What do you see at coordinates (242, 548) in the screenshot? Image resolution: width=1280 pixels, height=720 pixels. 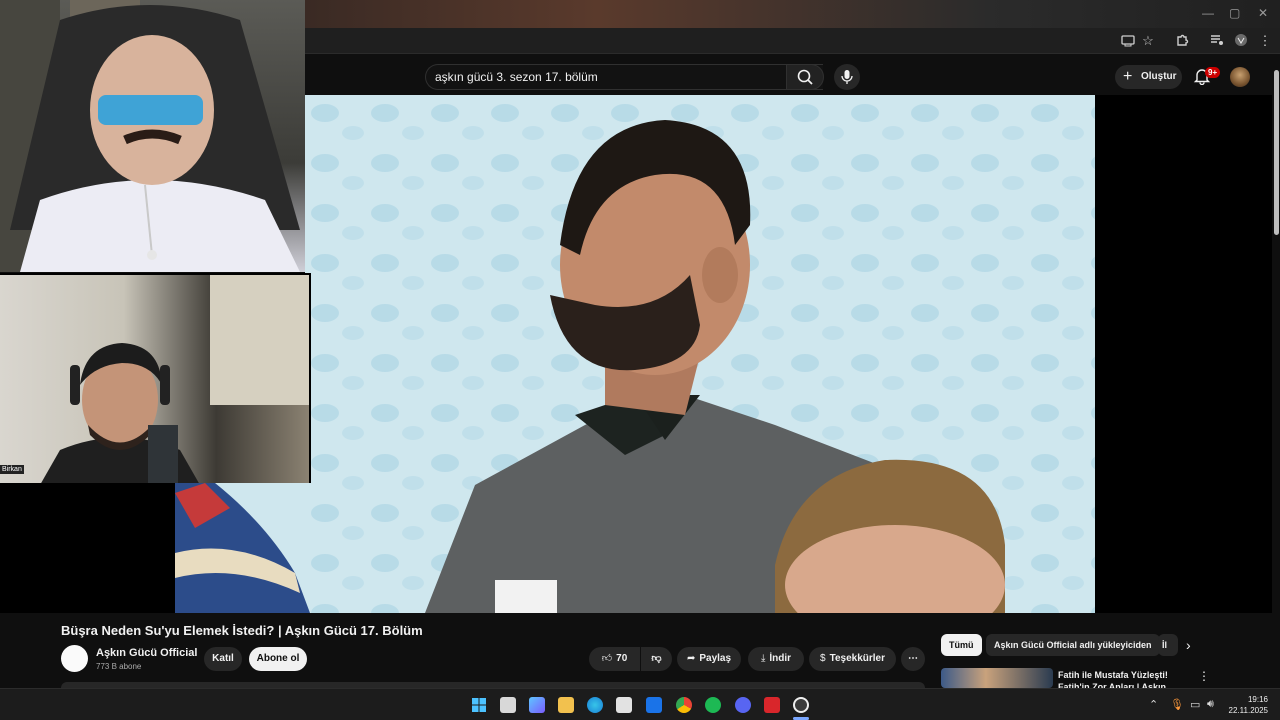 I see `video-left-detail` at bounding box center [242, 548].